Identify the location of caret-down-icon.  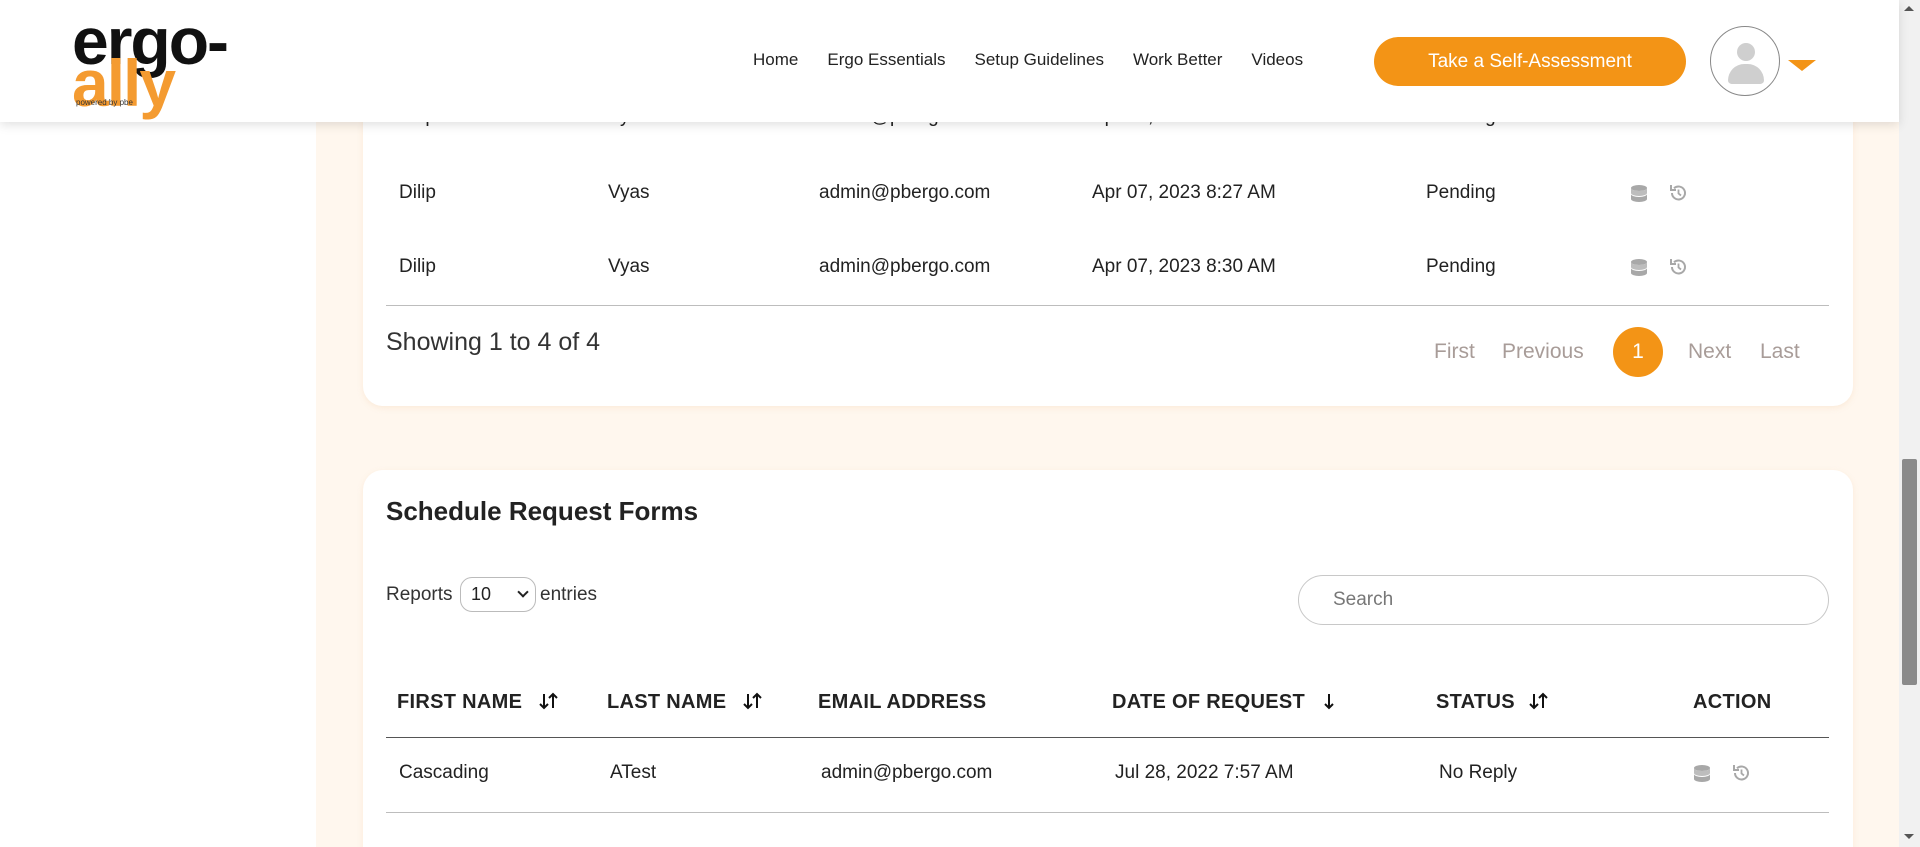
(1802, 65).